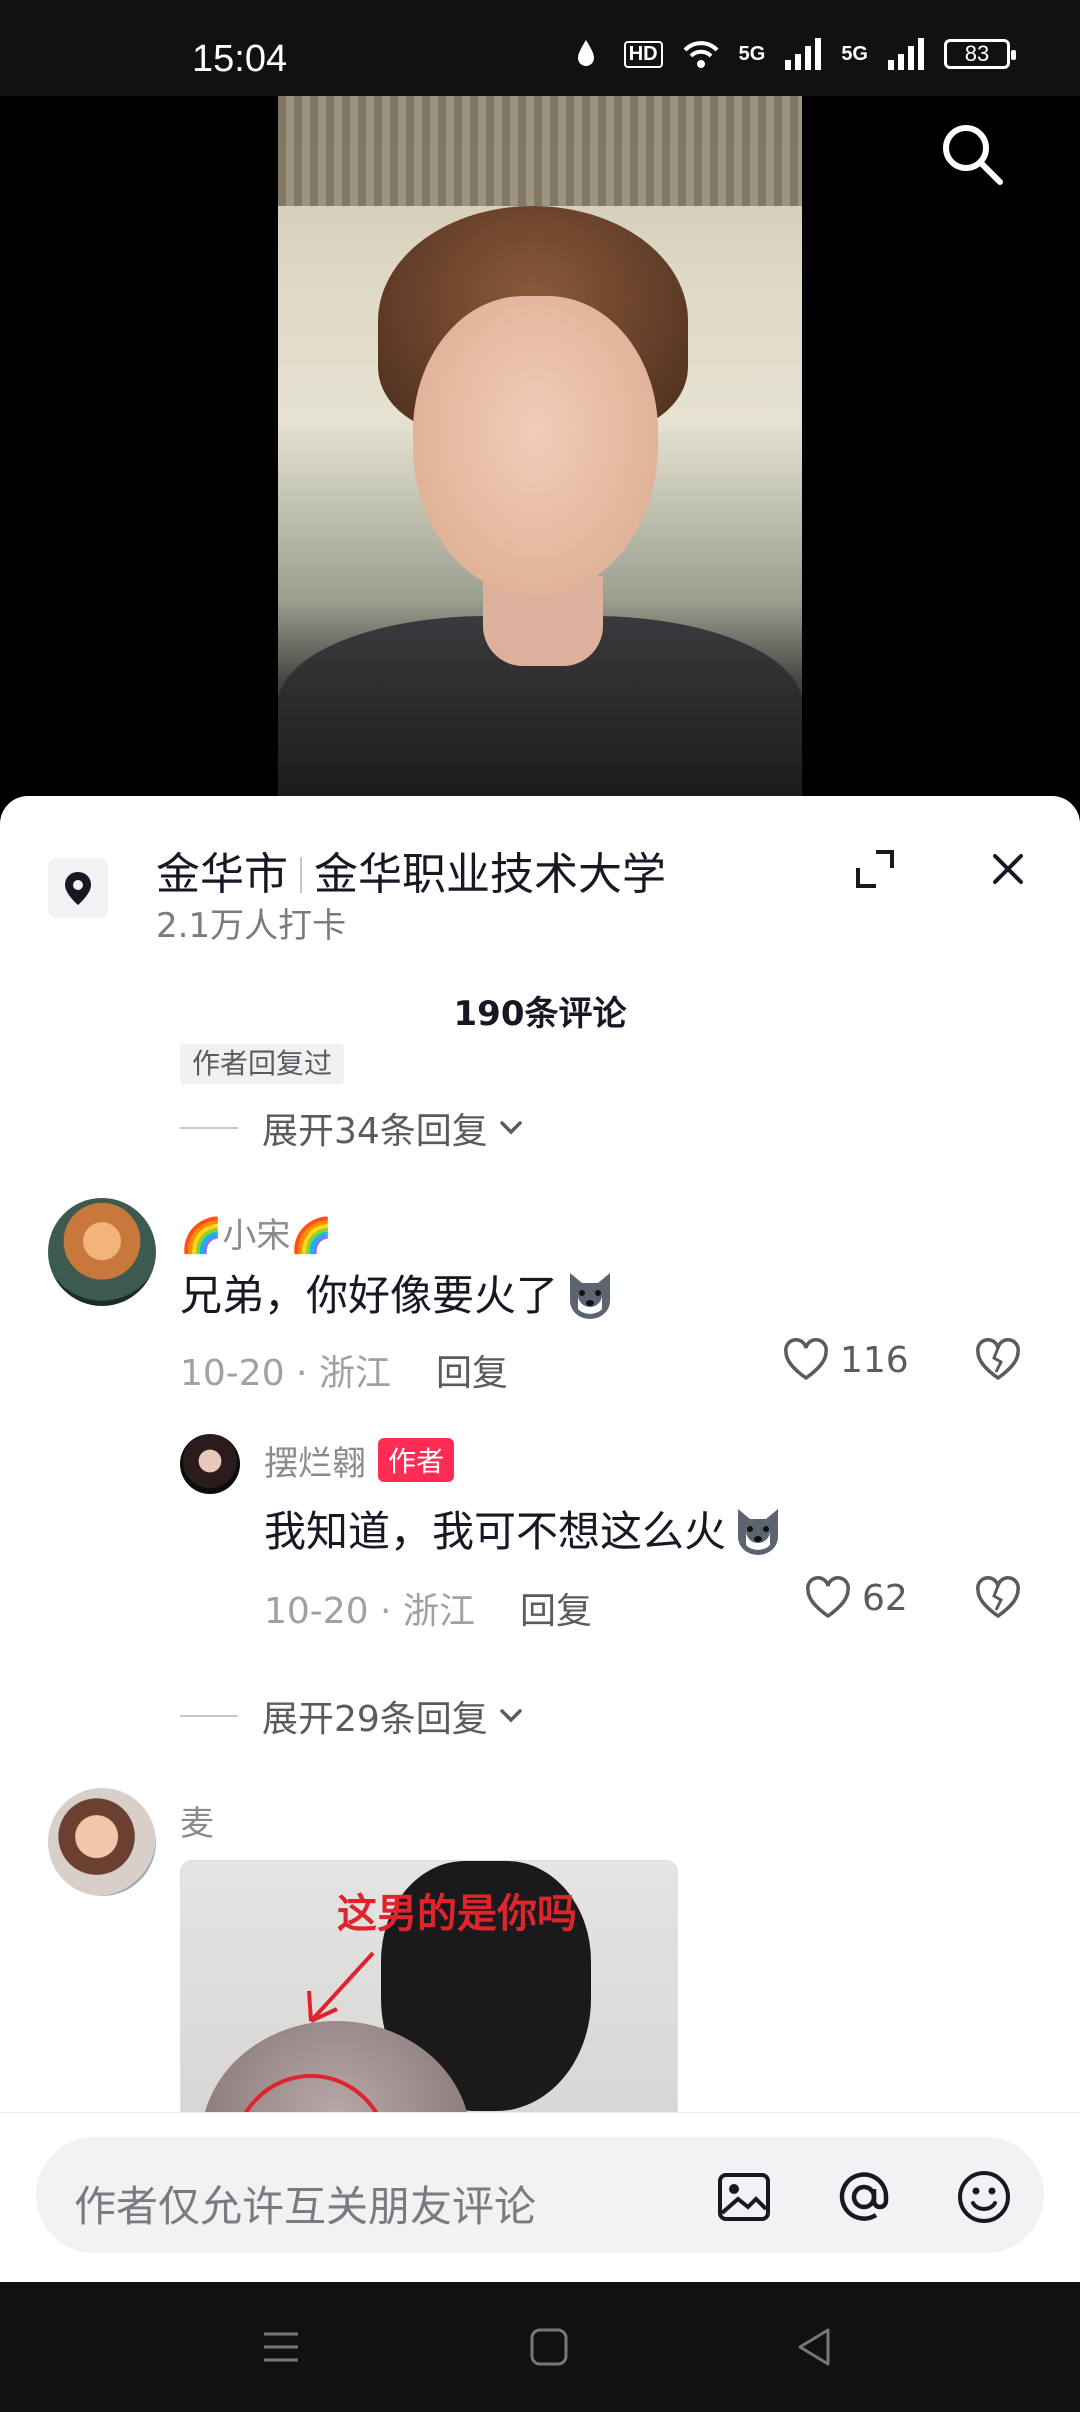 The width and height of the screenshot is (1080, 2412). What do you see at coordinates (315, 1464) in the screenshot?
I see `reply-username-text: 摆烂翱` at bounding box center [315, 1464].